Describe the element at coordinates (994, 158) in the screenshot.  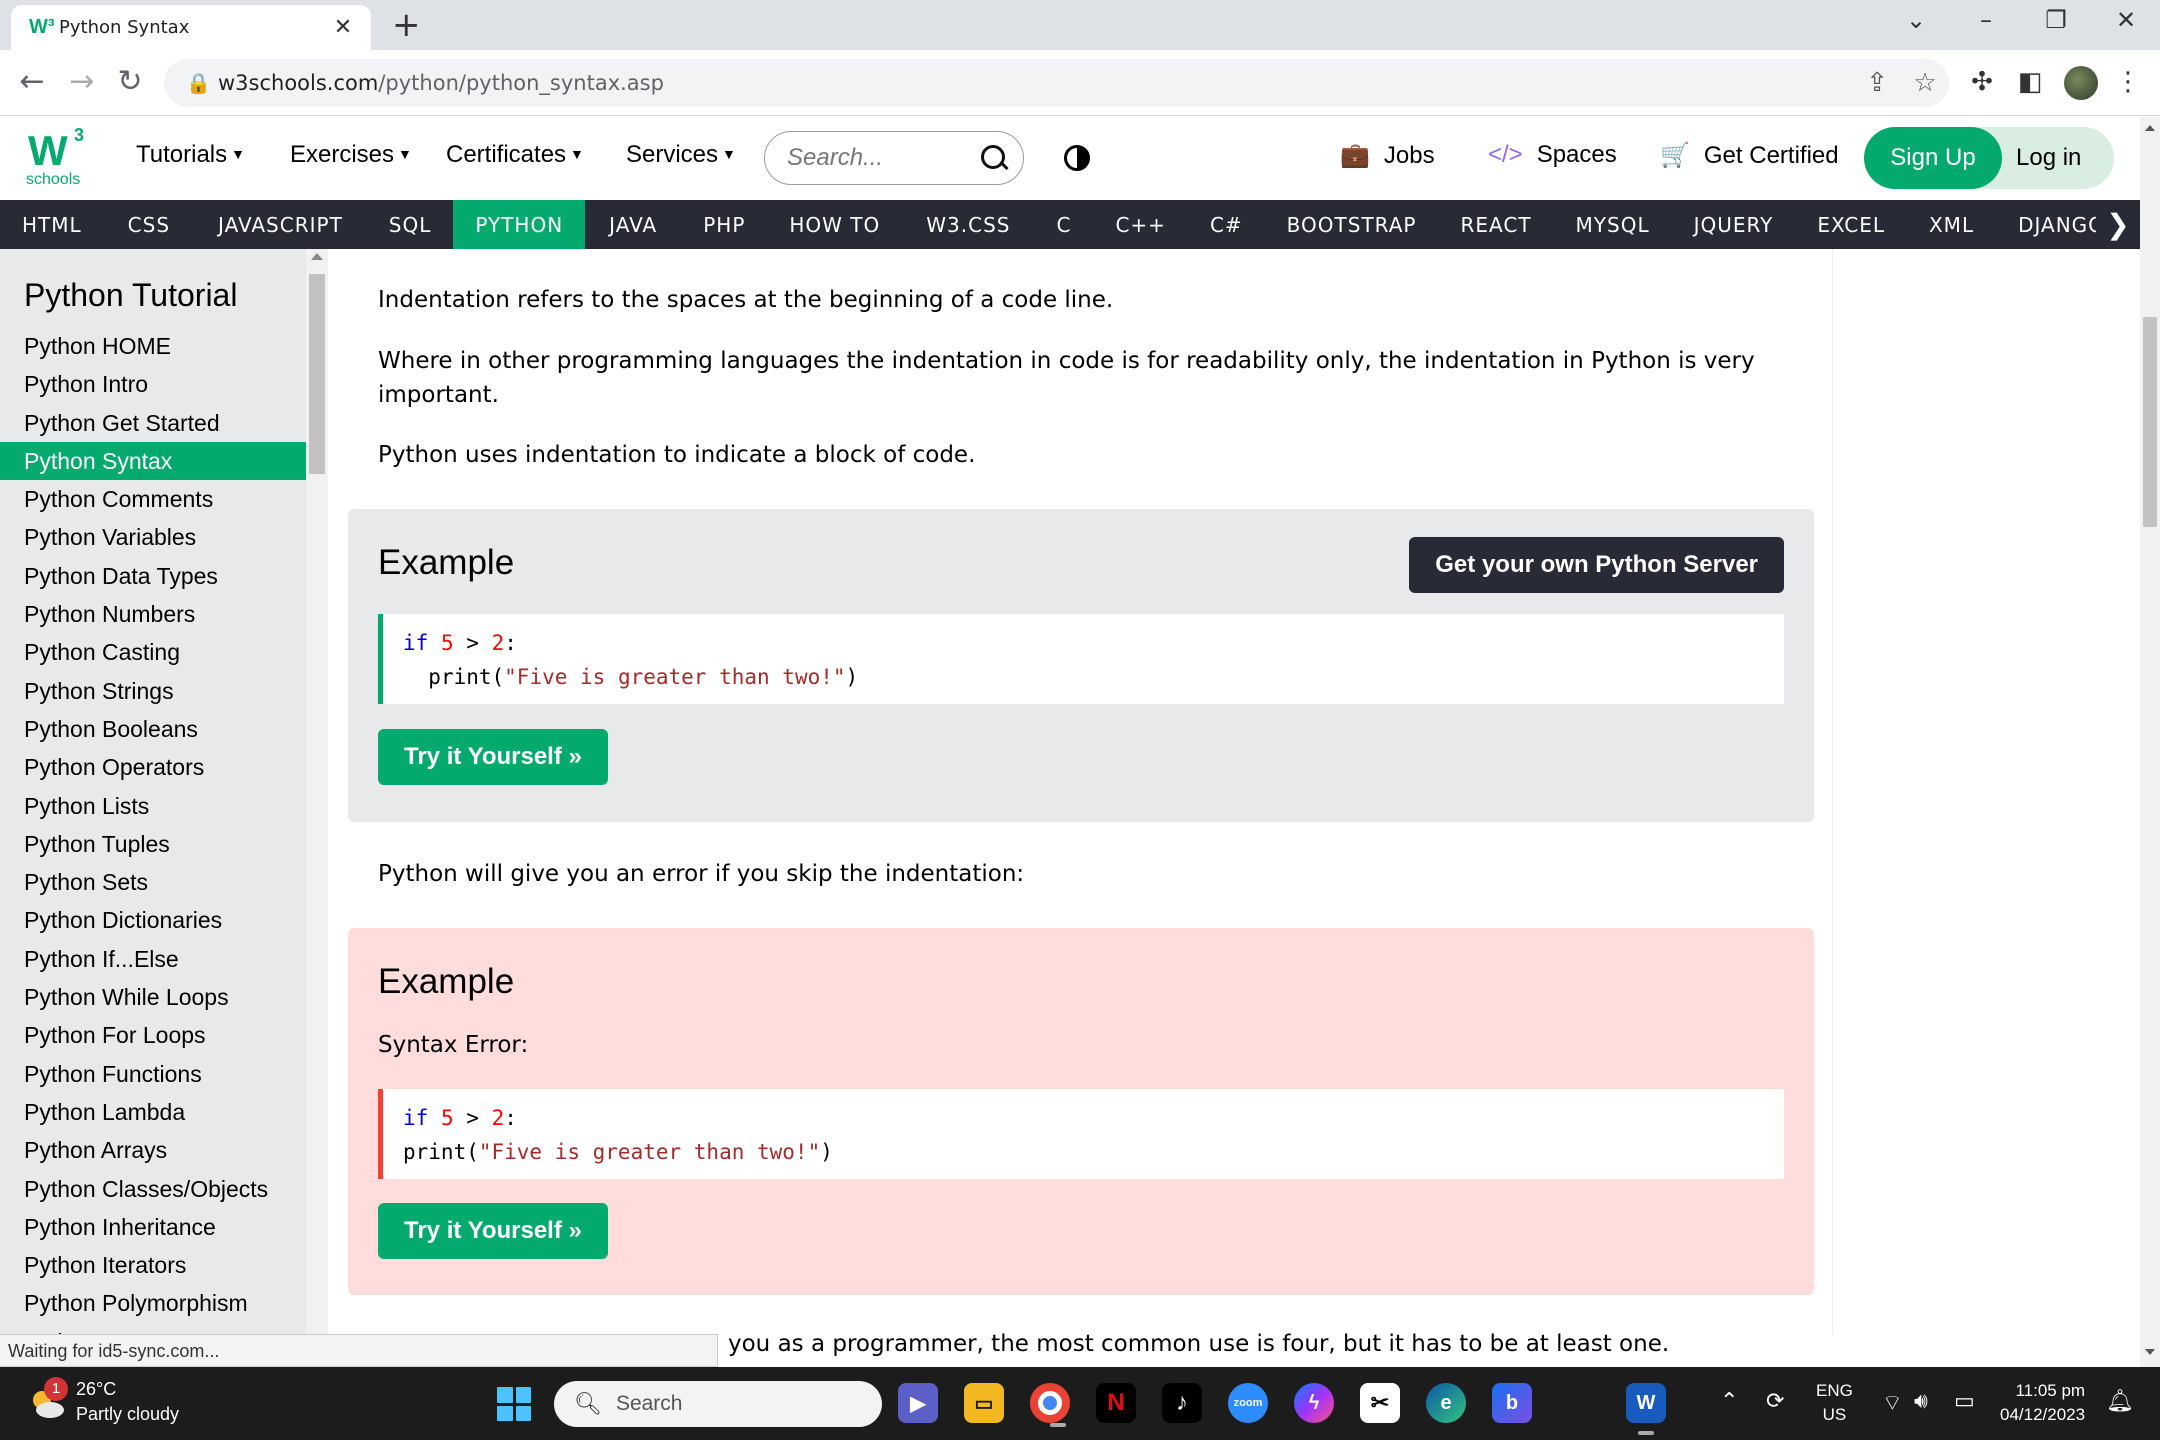
I see `search-icon` at that location.